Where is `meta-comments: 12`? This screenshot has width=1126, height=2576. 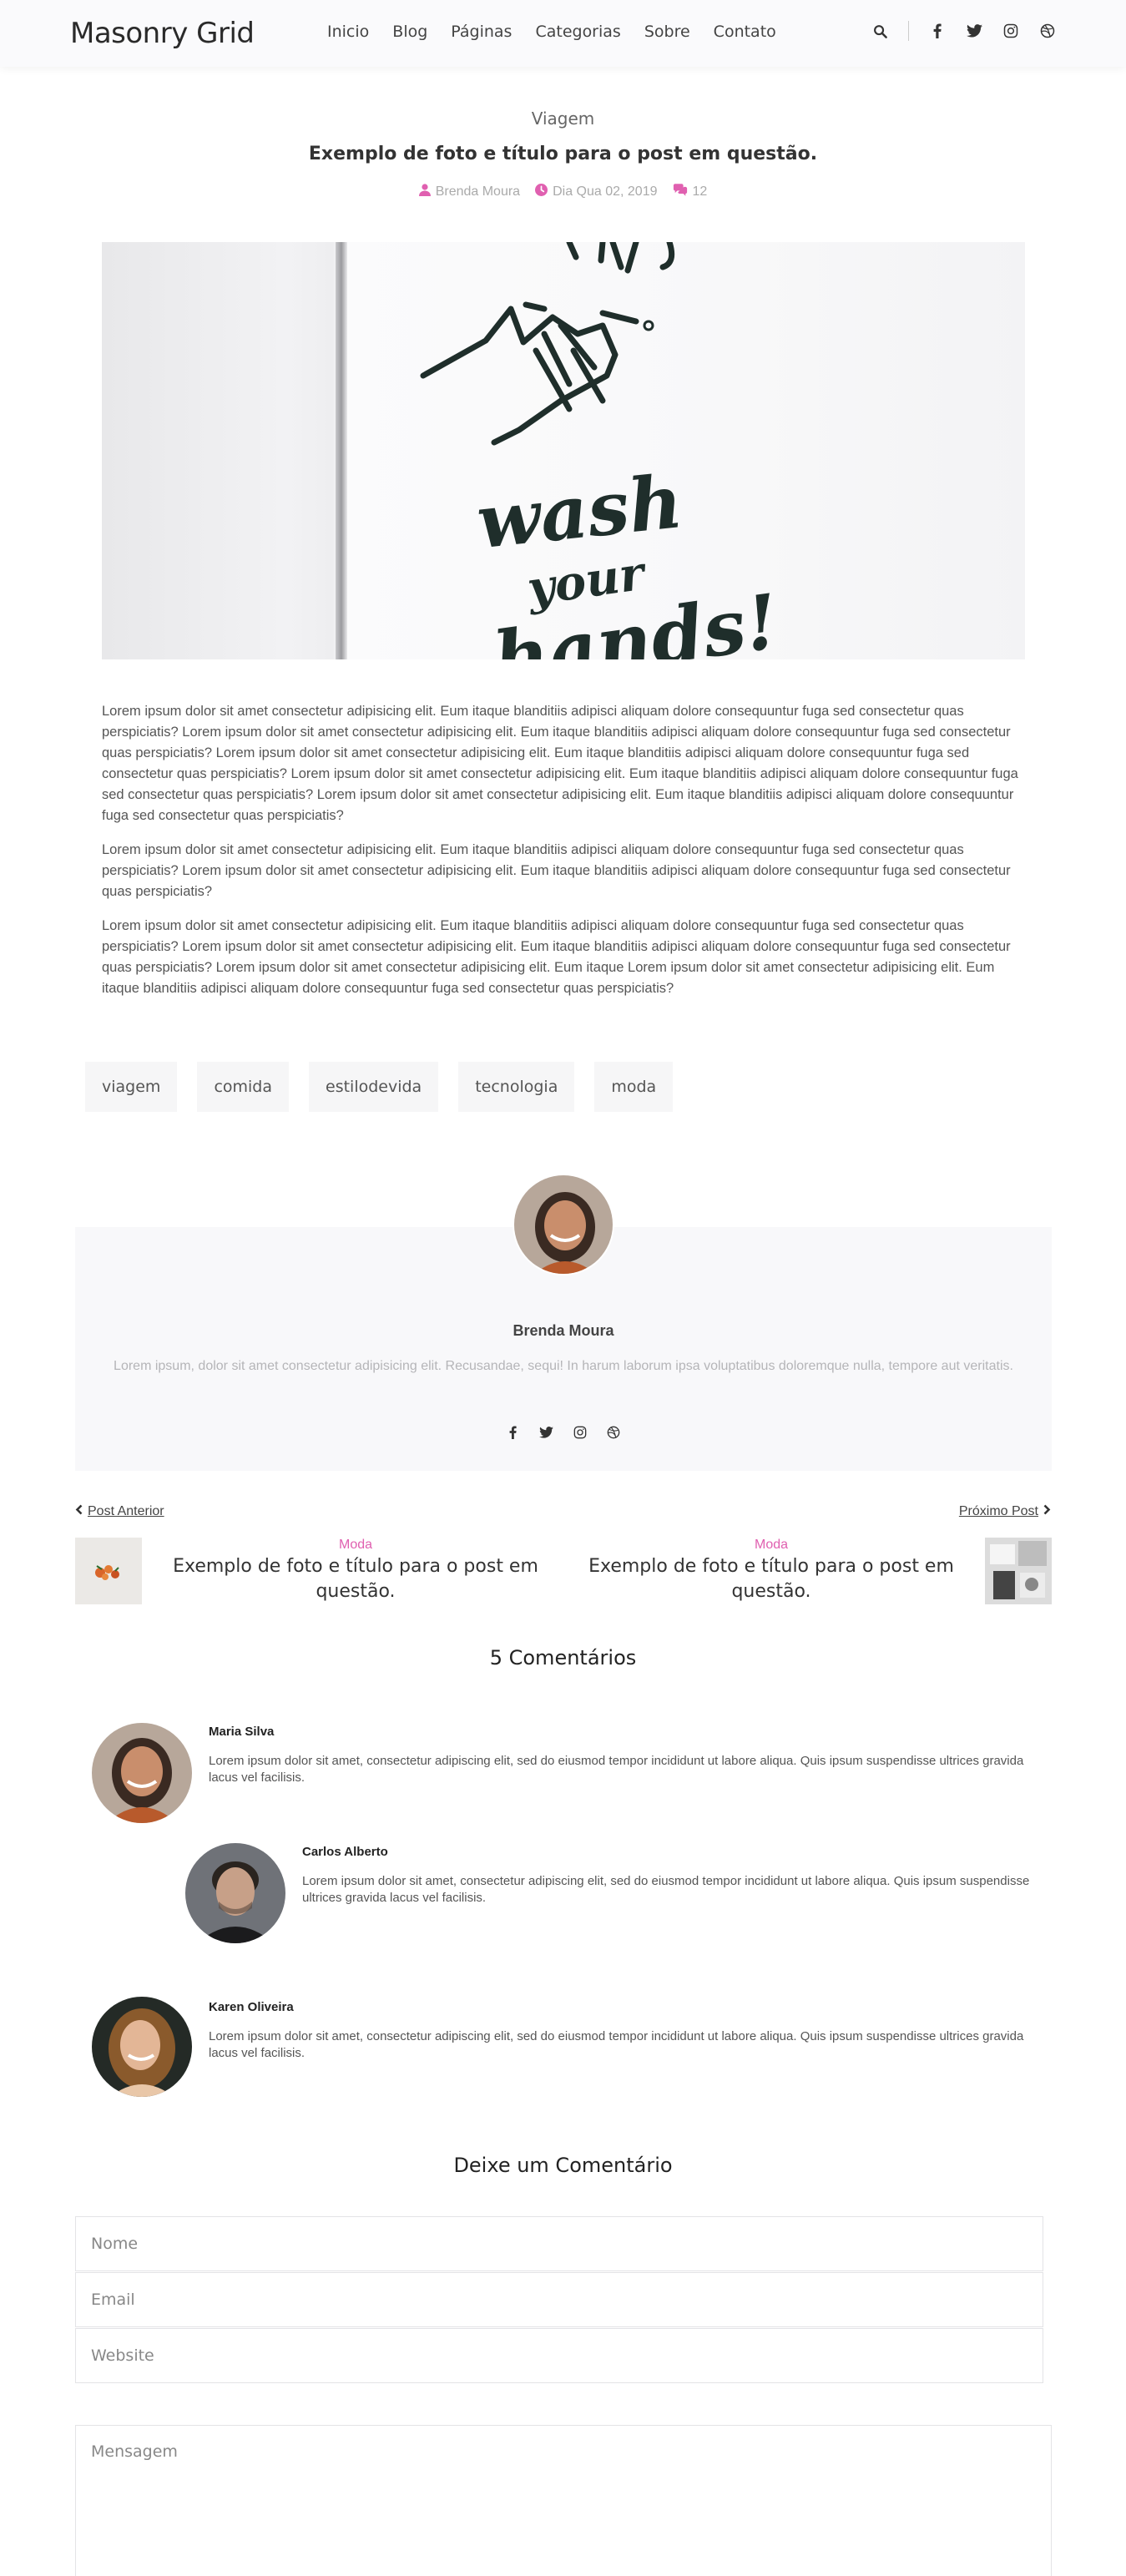
meta-comments: 12 is located at coordinates (690, 192).